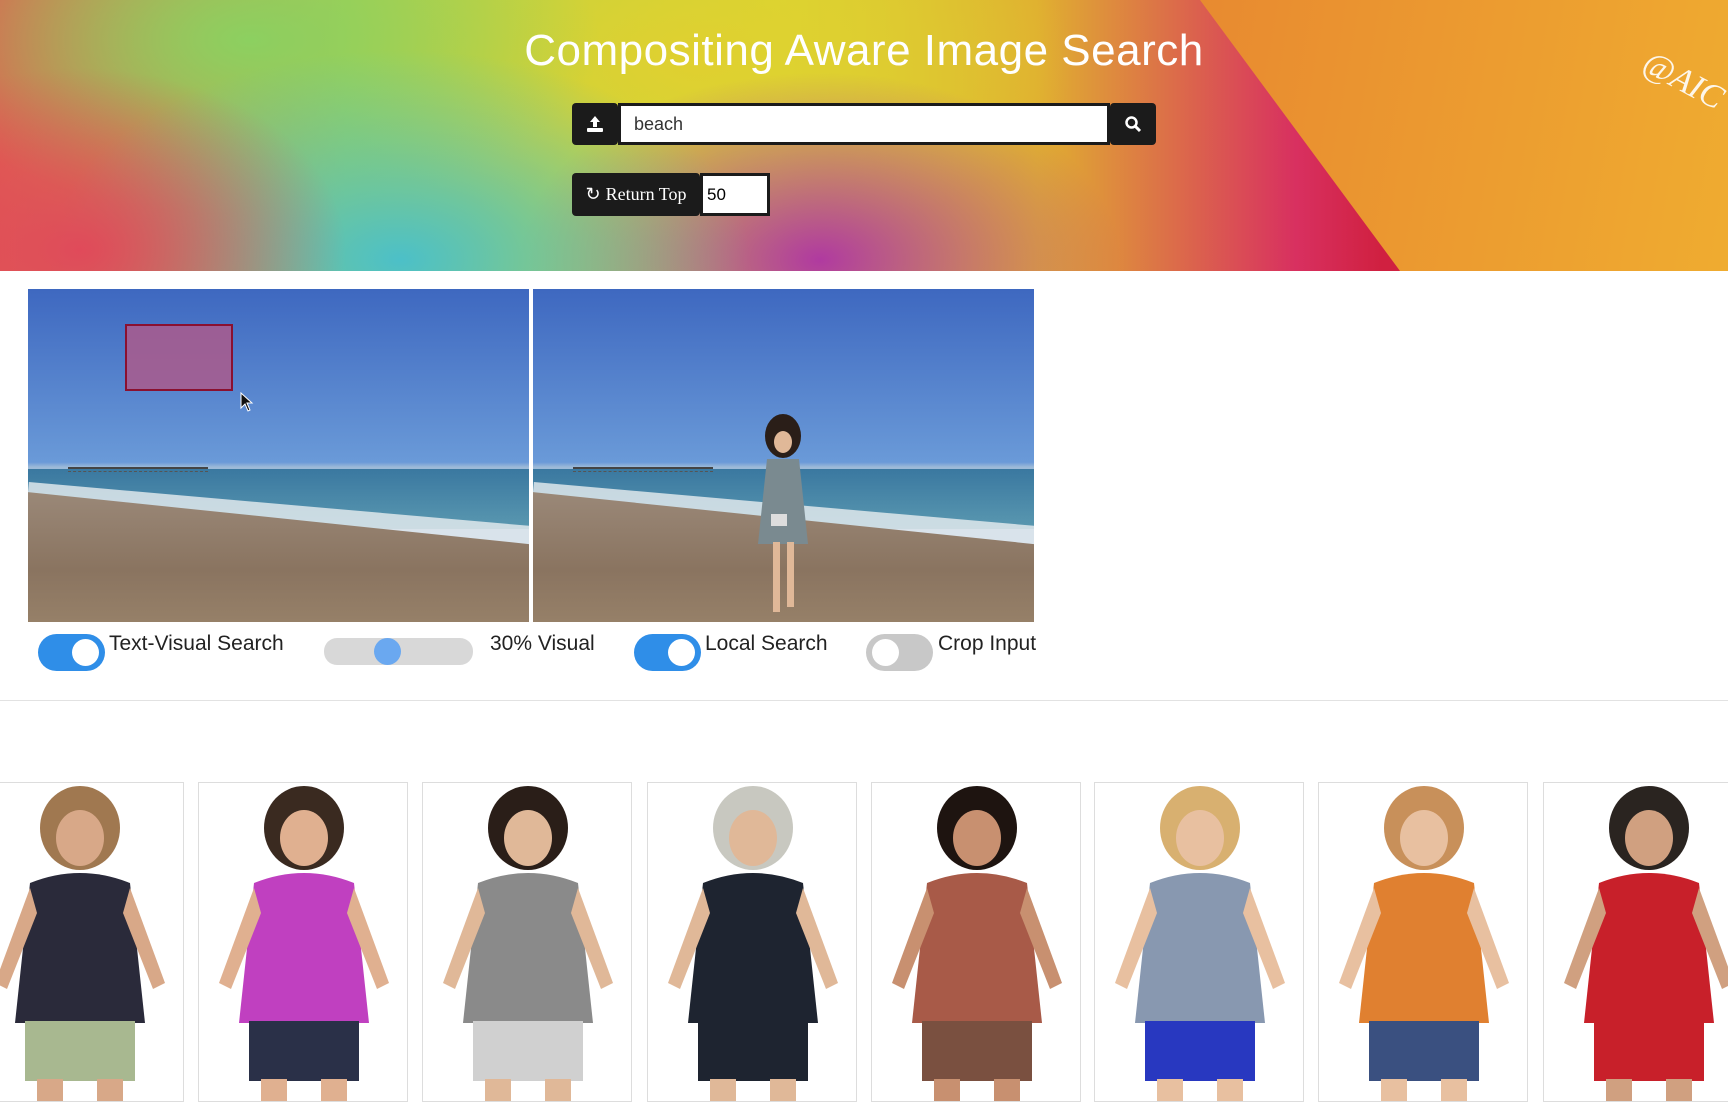 This screenshot has height=1102, width=1728. Describe the element at coordinates (593, 194) in the screenshot. I see `refresh-icon: ↻` at that location.